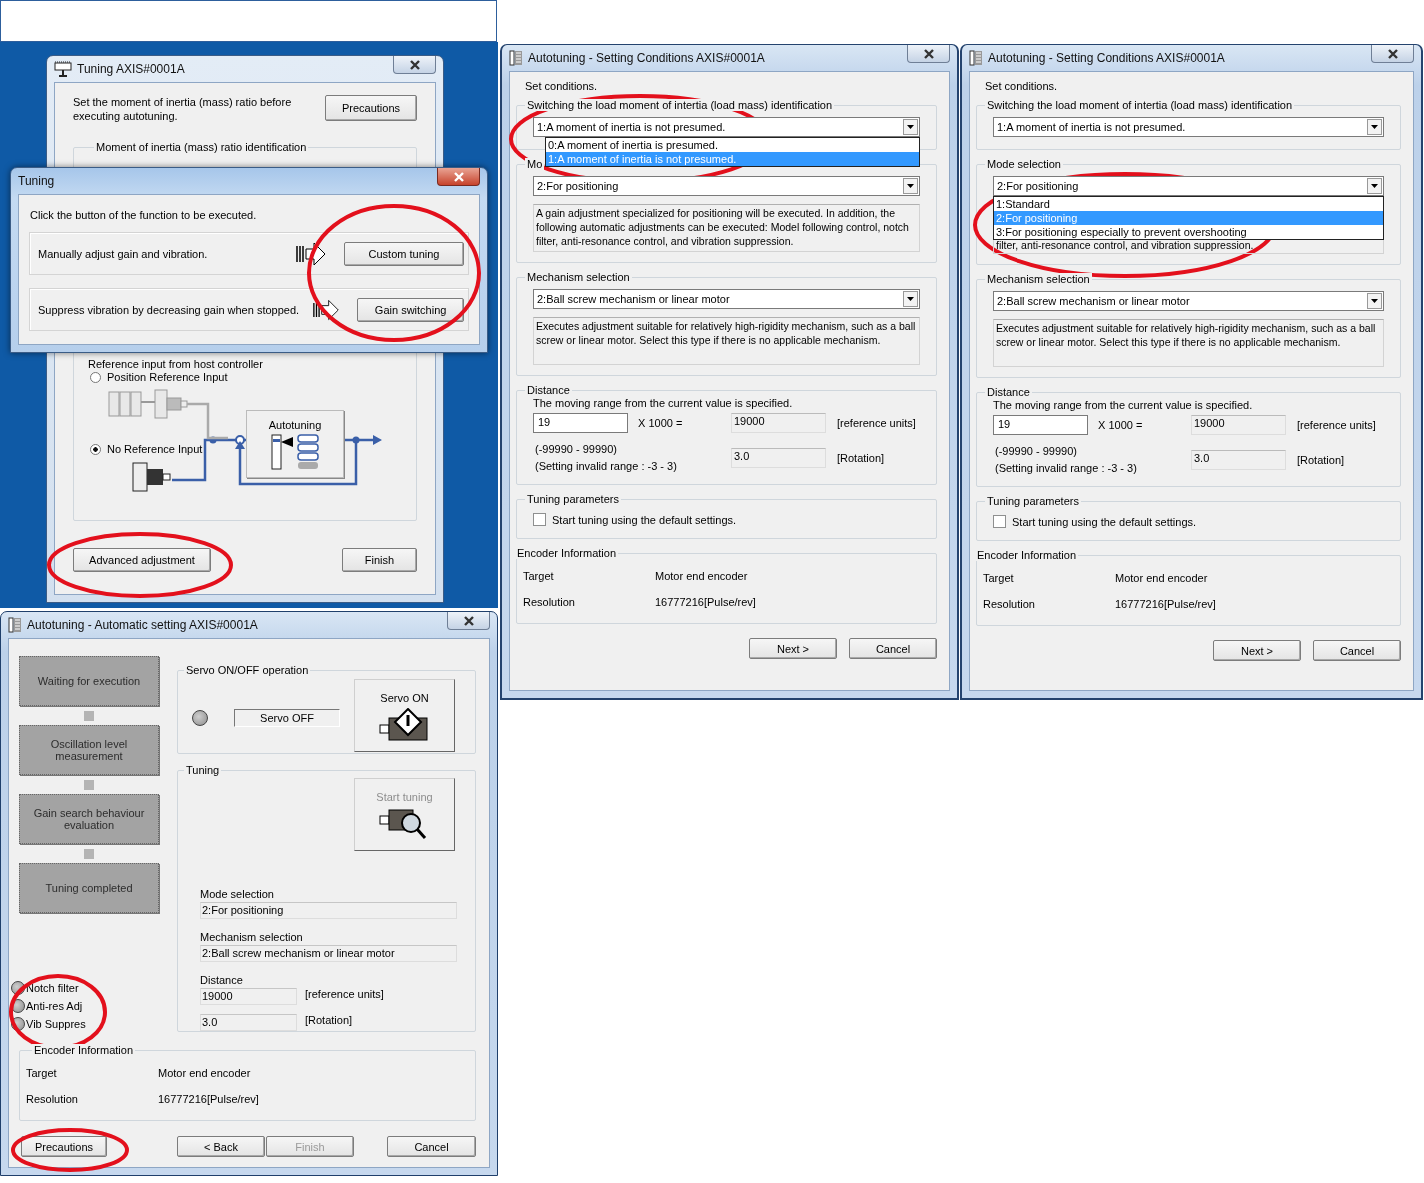 The width and height of the screenshot is (1424, 1183). What do you see at coordinates (1033, 501) in the screenshot?
I see `group-label: Tuning parameters` at bounding box center [1033, 501].